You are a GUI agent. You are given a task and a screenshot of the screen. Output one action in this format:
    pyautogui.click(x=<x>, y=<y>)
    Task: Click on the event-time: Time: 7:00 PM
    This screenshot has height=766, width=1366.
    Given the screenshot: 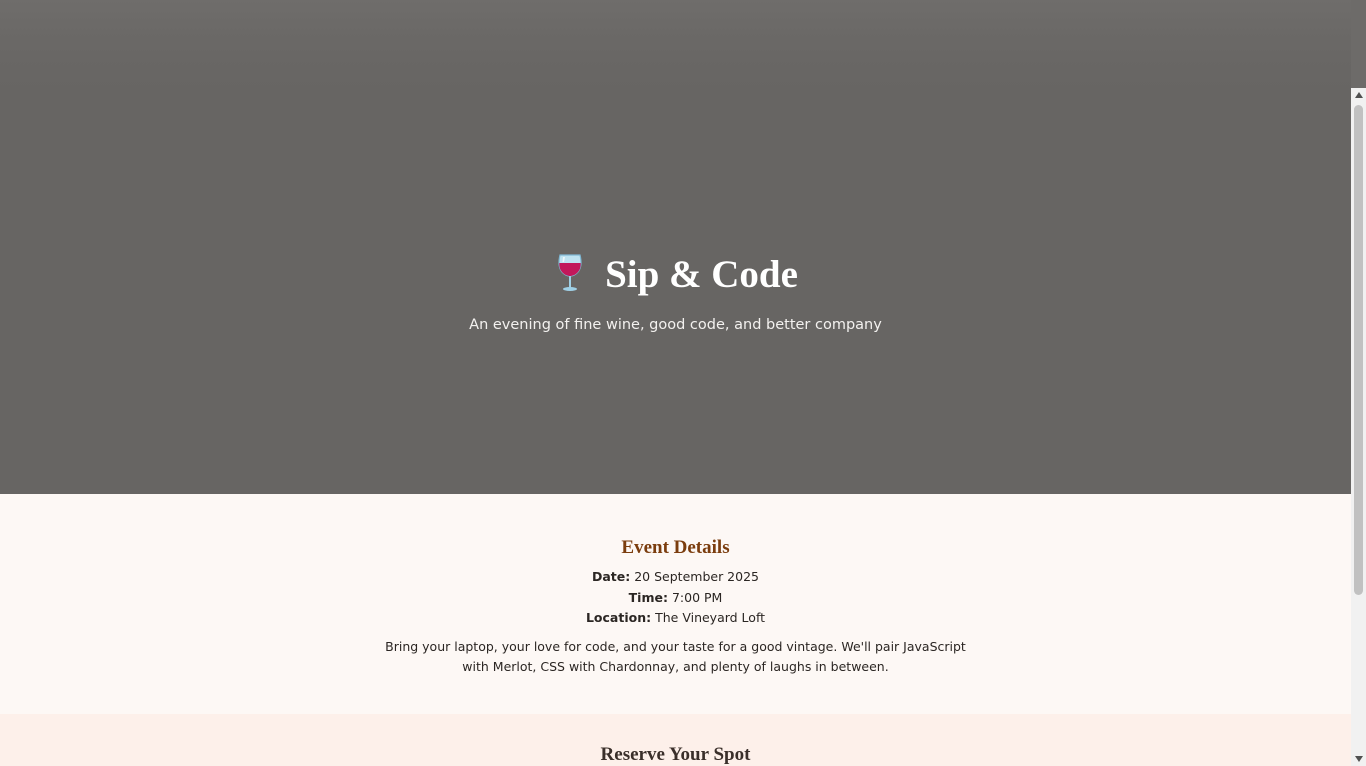 What is the action you would take?
    pyautogui.click(x=675, y=598)
    